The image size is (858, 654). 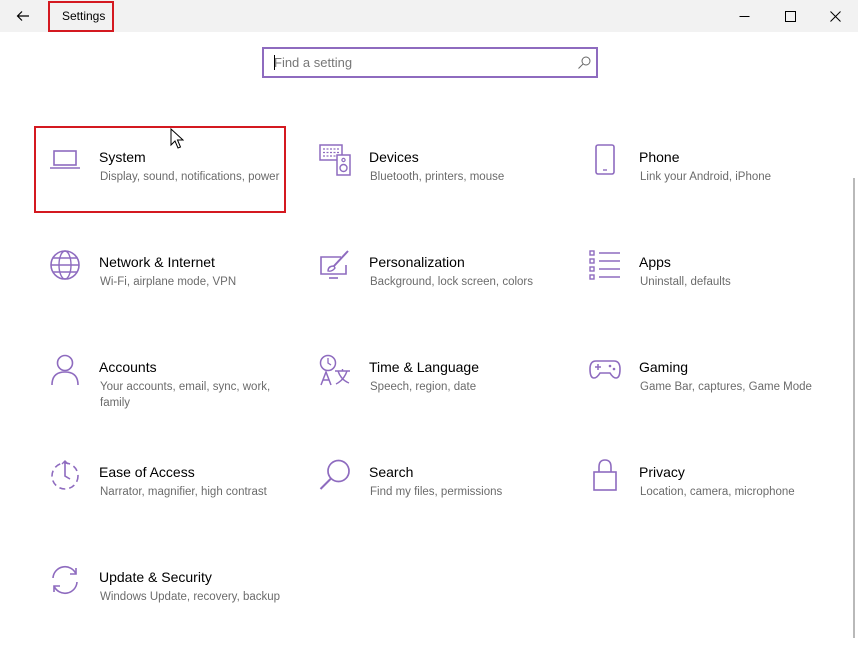 I want to click on person-icon, so click(x=65, y=370).